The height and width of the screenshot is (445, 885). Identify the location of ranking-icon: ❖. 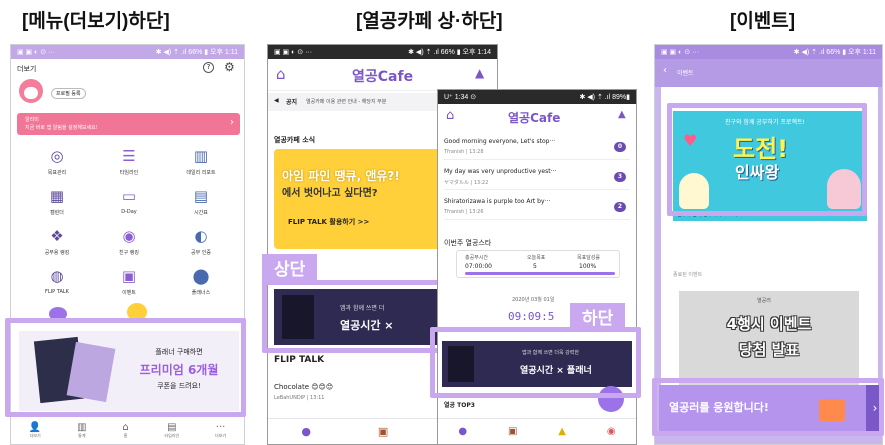
(57, 236).